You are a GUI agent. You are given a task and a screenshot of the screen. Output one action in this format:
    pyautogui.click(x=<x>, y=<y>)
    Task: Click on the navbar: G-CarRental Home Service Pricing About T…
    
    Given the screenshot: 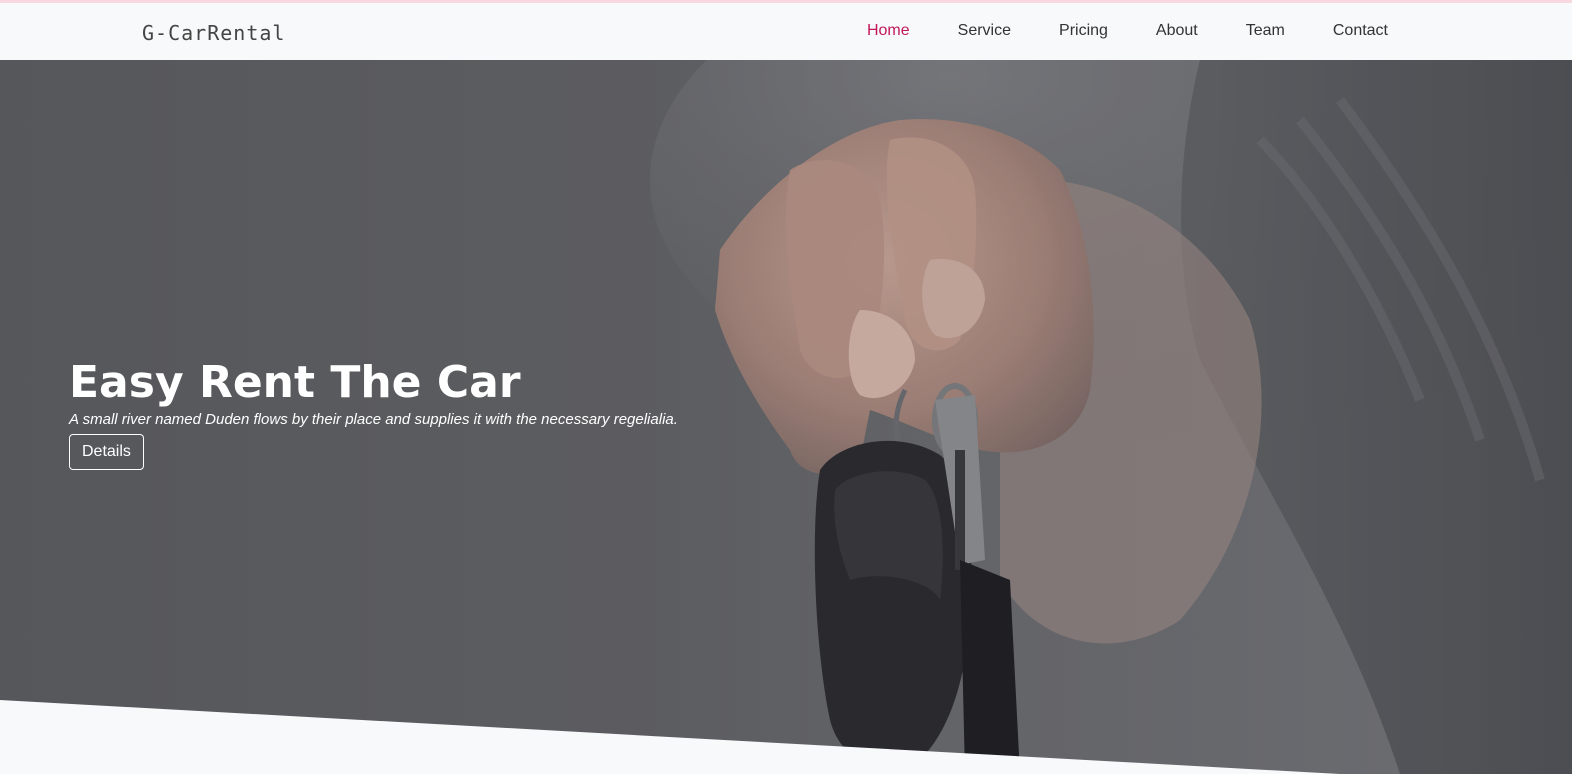 What is the action you would take?
    pyautogui.click(x=786, y=31)
    